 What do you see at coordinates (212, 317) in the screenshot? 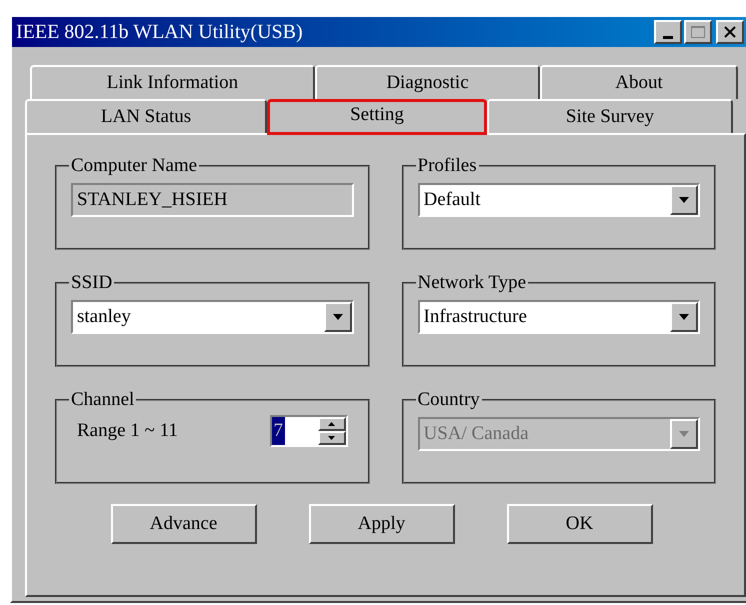
I see `dropdown-field: stanley` at bounding box center [212, 317].